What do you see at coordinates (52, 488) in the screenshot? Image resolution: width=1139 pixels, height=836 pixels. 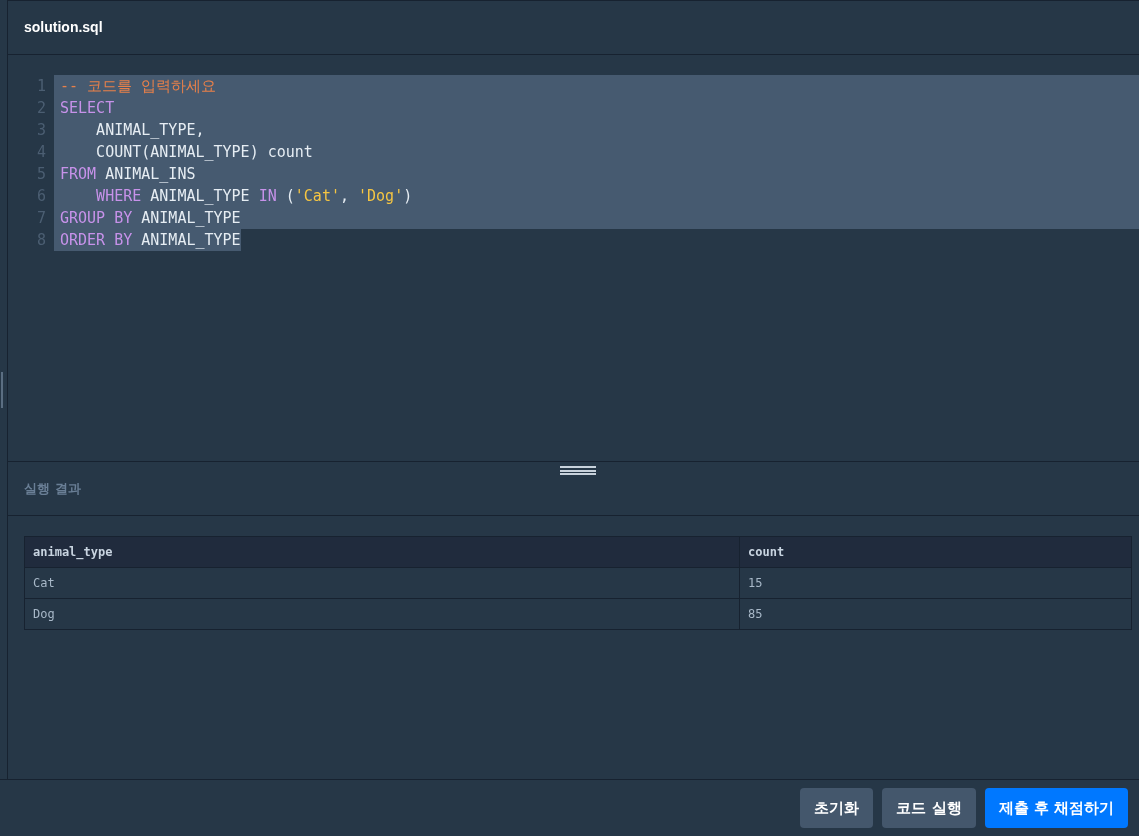 I see `results-title: 실행 결과` at bounding box center [52, 488].